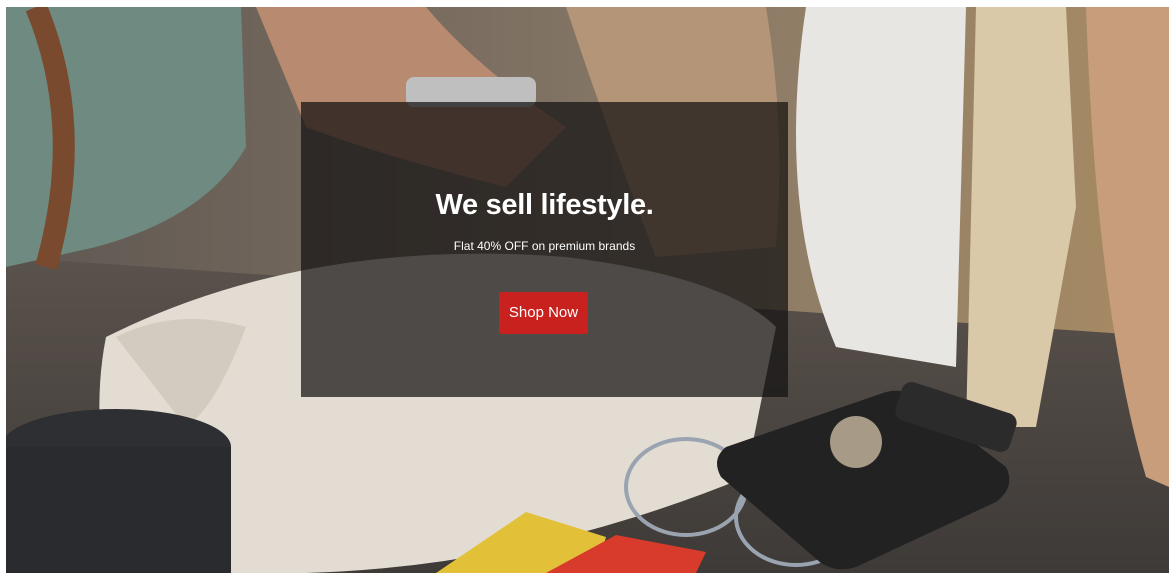 The height and width of the screenshot is (575, 1175). Describe the element at coordinates (543, 313) in the screenshot. I see `shop-now-button: Shop Now` at that location.